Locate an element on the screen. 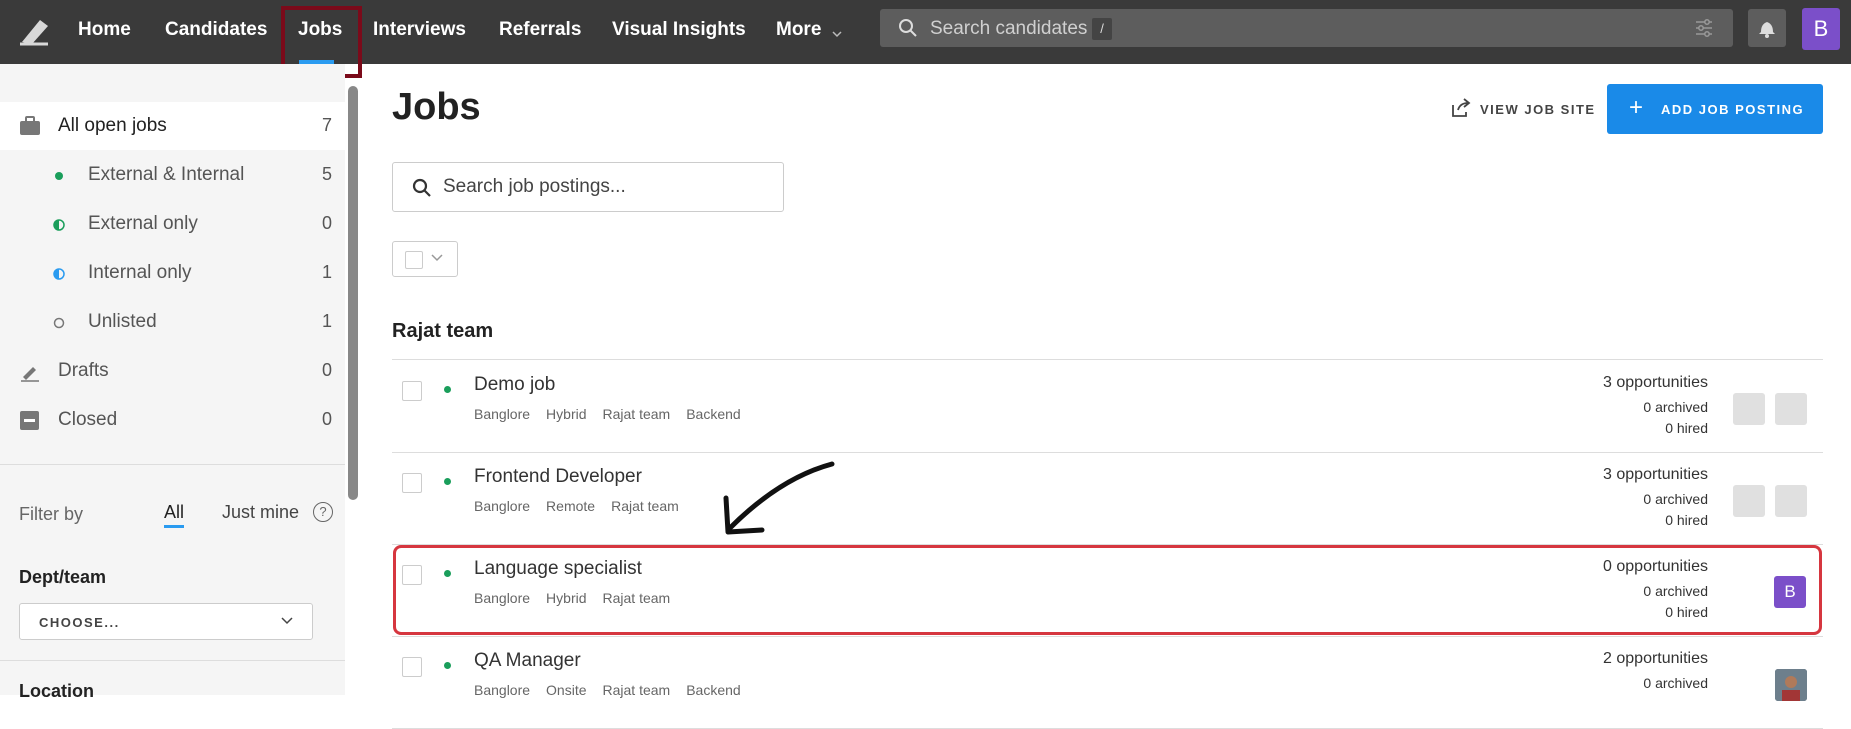 This screenshot has height=729, width=1851. sidebar-item-closed: Closed 0 is located at coordinates (172, 420).